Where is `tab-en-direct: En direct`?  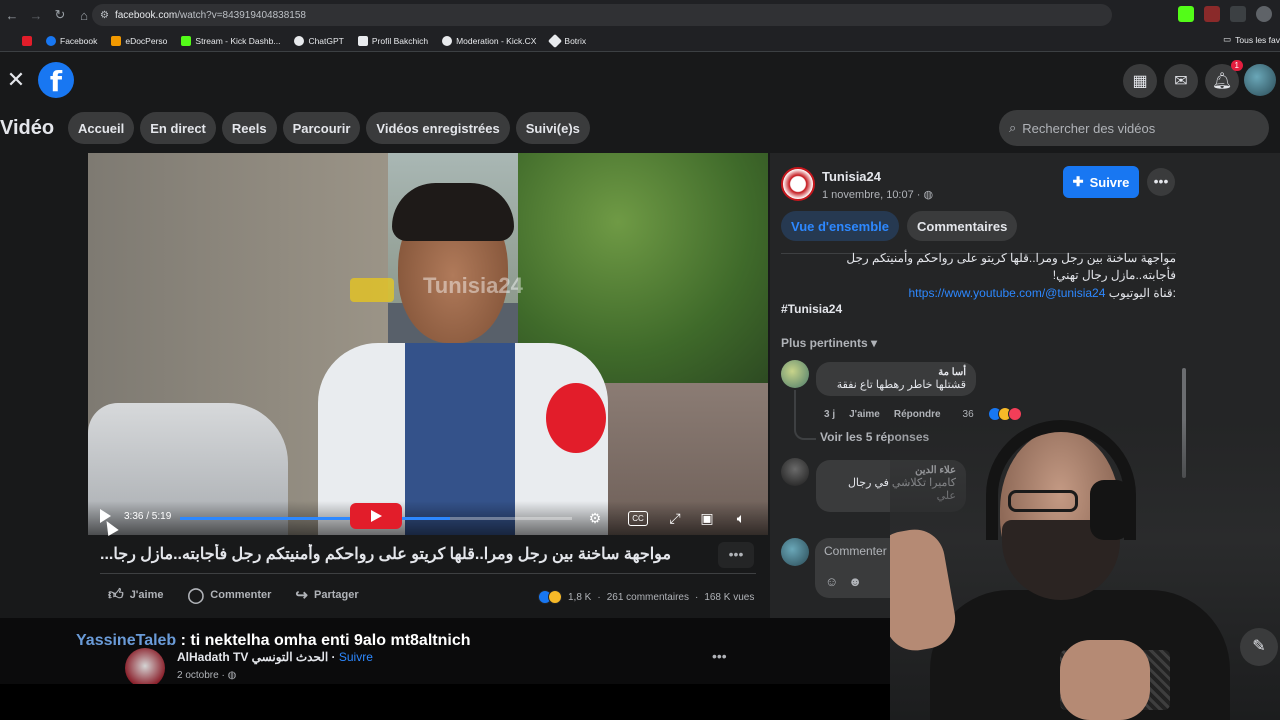
tab-en-direct: En direct is located at coordinates (178, 128).